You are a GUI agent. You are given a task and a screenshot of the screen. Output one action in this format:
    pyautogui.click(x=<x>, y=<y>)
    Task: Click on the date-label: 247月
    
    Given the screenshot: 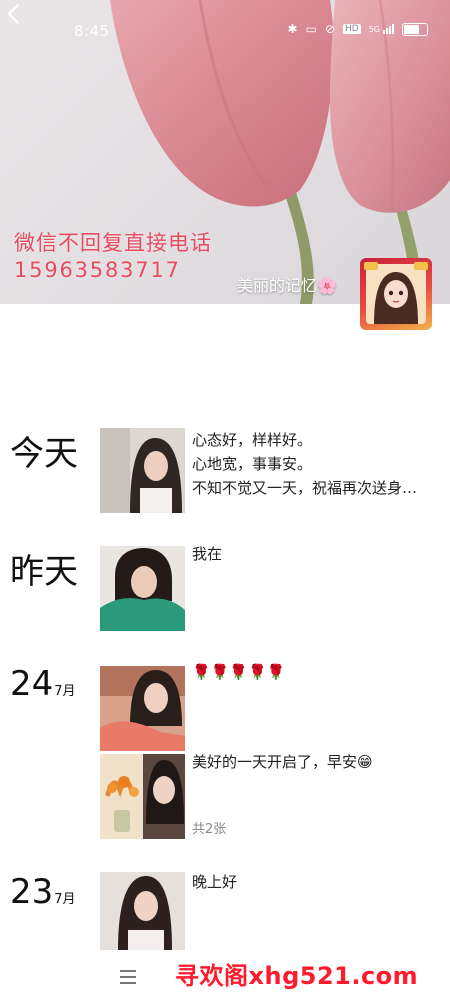 What is the action you would take?
    pyautogui.click(x=43, y=684)
    